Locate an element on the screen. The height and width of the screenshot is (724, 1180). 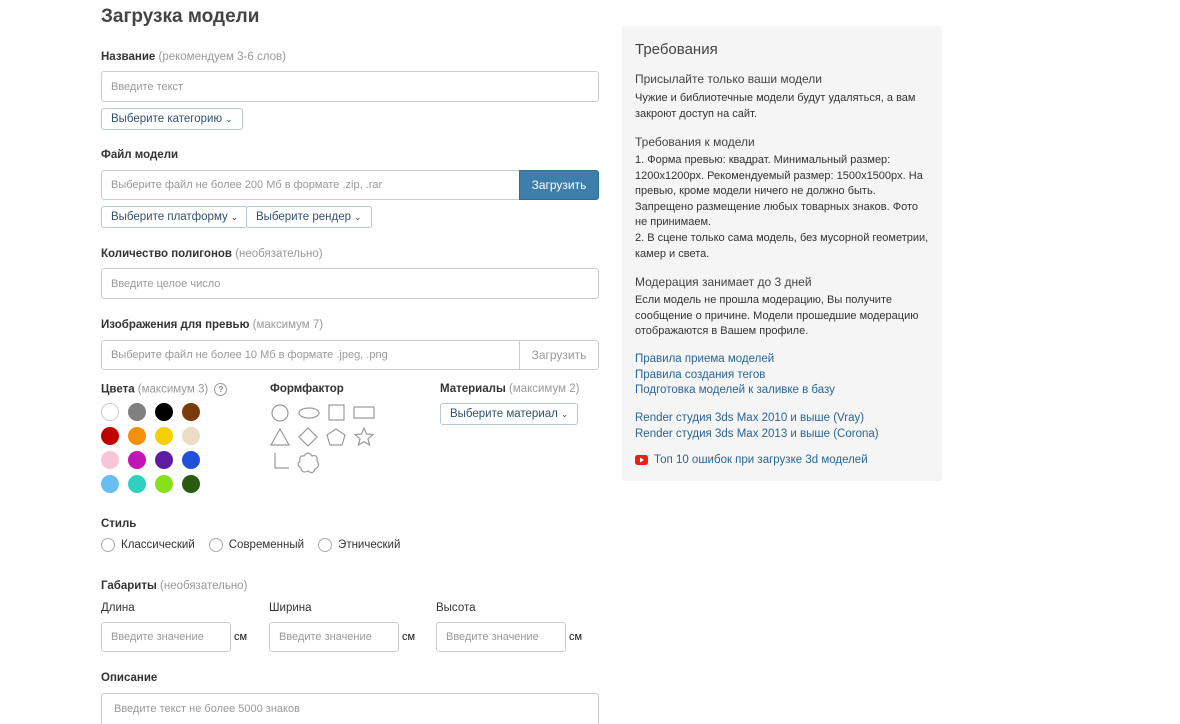
link-model-preparation: Подготовка моделей к заливке в базу is located at coordinates (735, 391).